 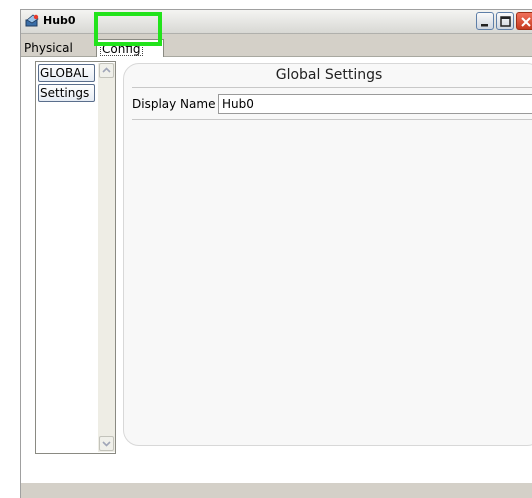 What do you see at coordinates (128, 29) in the screenshot?
I see `config-tab-highlight` at bounding box center [128, 29].